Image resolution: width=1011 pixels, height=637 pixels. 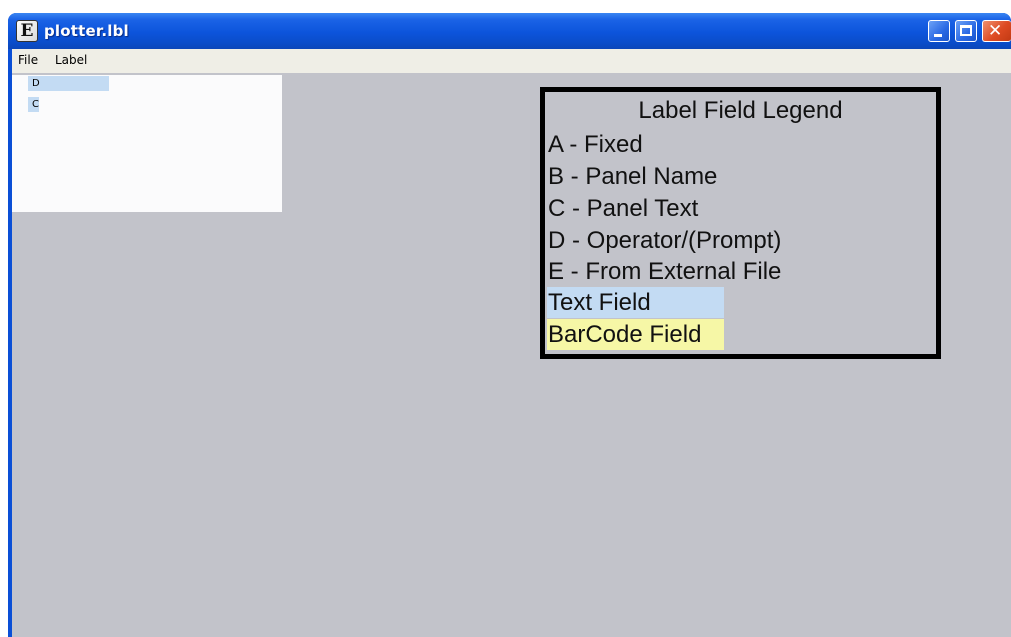 What do you see at coordinates (635, 334) in the screenshot?
I see `legend-barcode-field-swatch: BarCode Field` at bounding box center [635, 334].